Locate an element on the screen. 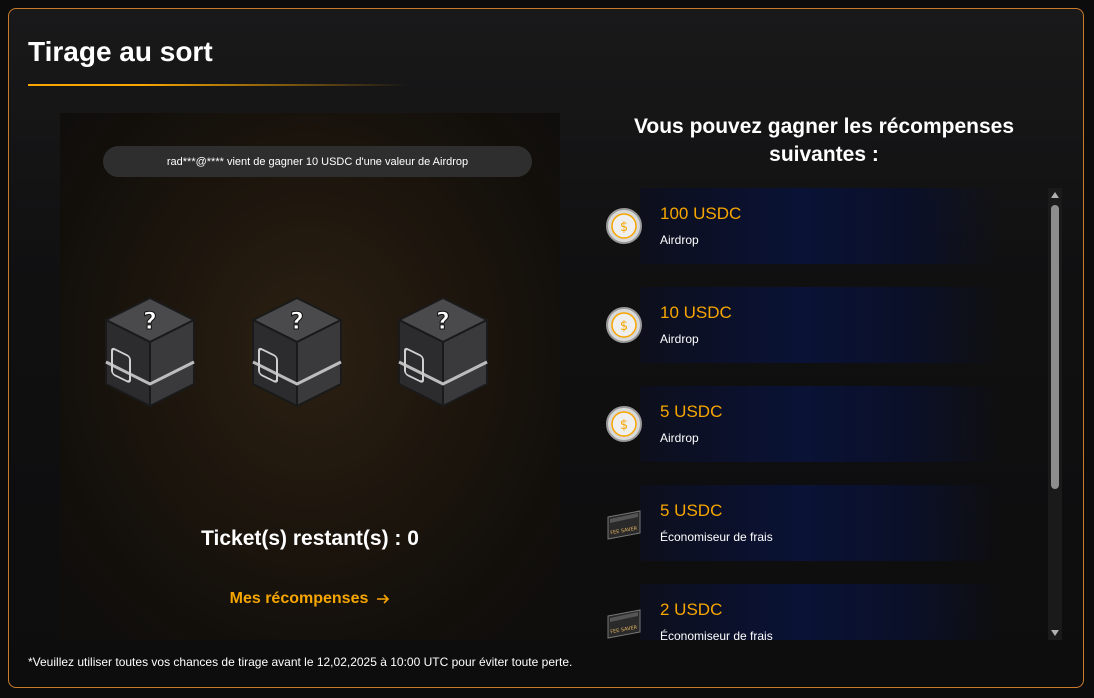 Image resolution: width=1094 pixels, height=698 pixels. my-rewards-link: Mes récompenses is located at coordinates (310, 599).